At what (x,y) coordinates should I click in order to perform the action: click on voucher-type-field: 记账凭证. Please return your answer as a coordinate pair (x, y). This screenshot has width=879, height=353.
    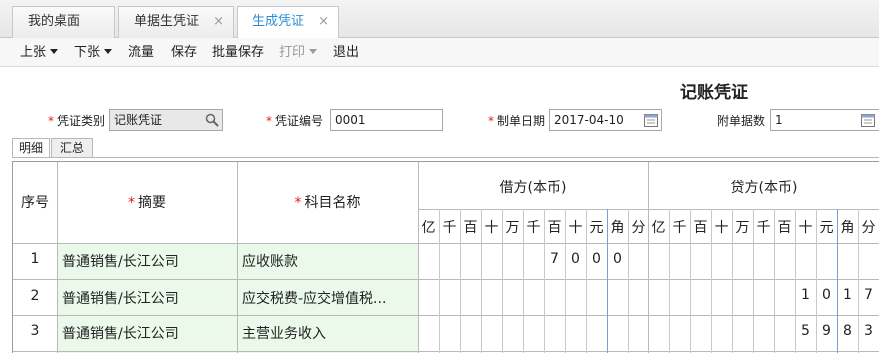
    Looking at the image, I should click on (166, 120).